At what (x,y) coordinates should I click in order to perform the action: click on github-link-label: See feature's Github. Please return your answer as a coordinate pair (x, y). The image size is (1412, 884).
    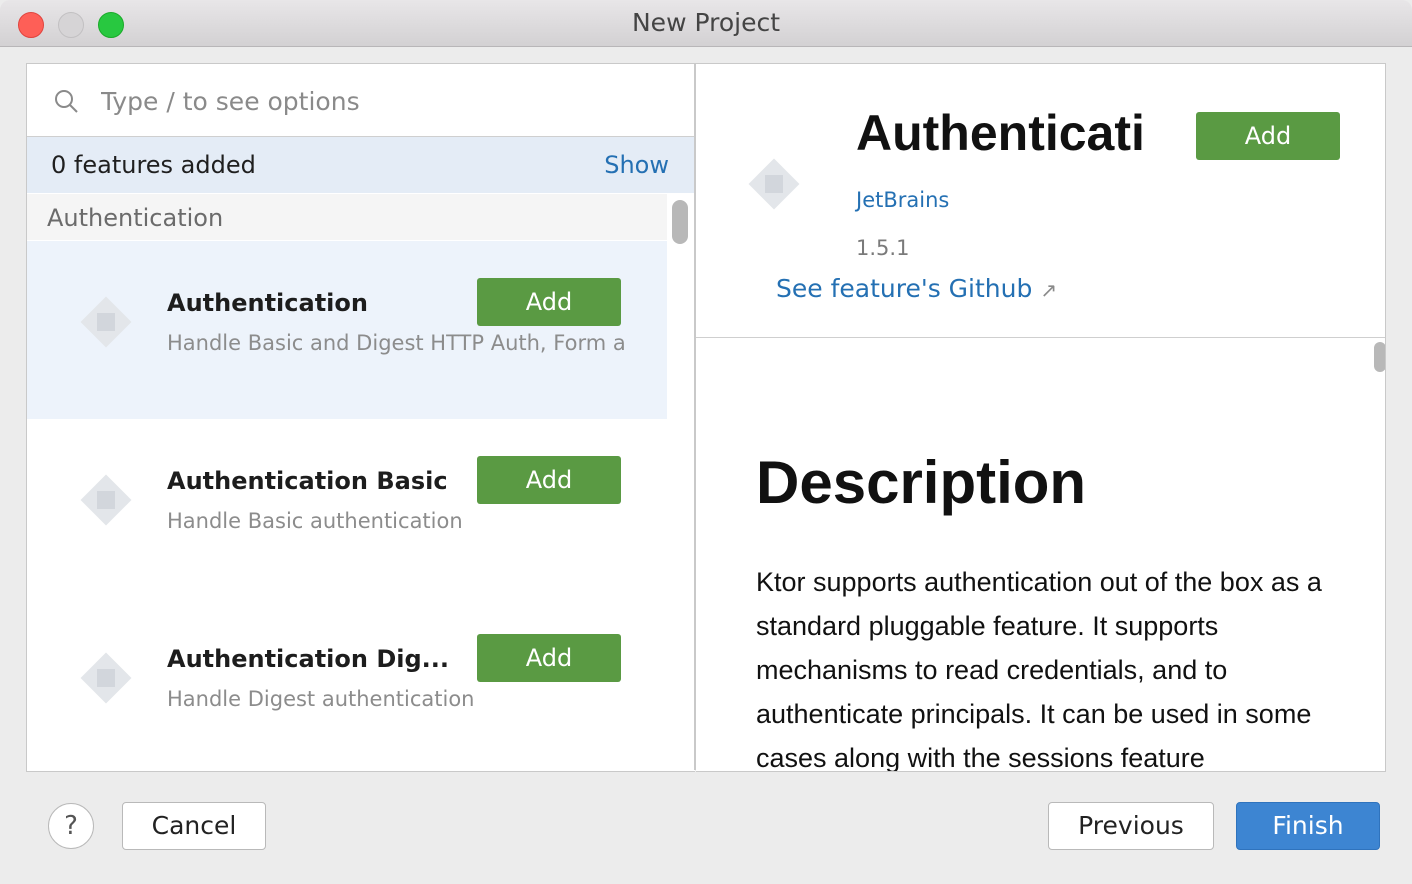
    Looking at the image, I should click on (904, 288).